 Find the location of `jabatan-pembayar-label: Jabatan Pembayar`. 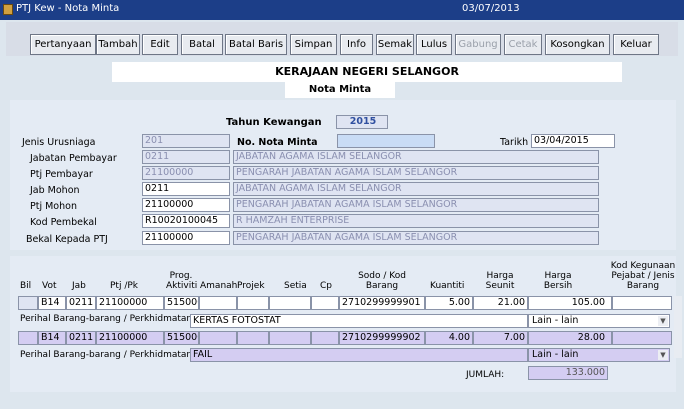

jabatan-pembayar-label: Jabatan Pembayar is located at coordinates (73, 158).